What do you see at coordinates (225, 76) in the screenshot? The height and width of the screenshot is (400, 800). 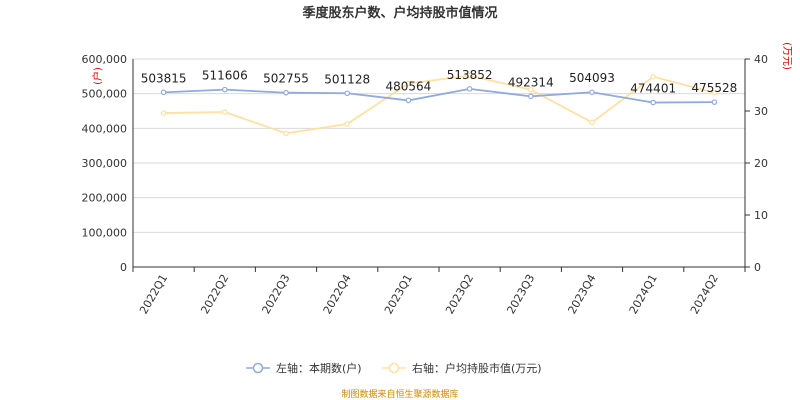 I see `data-label: 511606` at bounding box center [225, 76].